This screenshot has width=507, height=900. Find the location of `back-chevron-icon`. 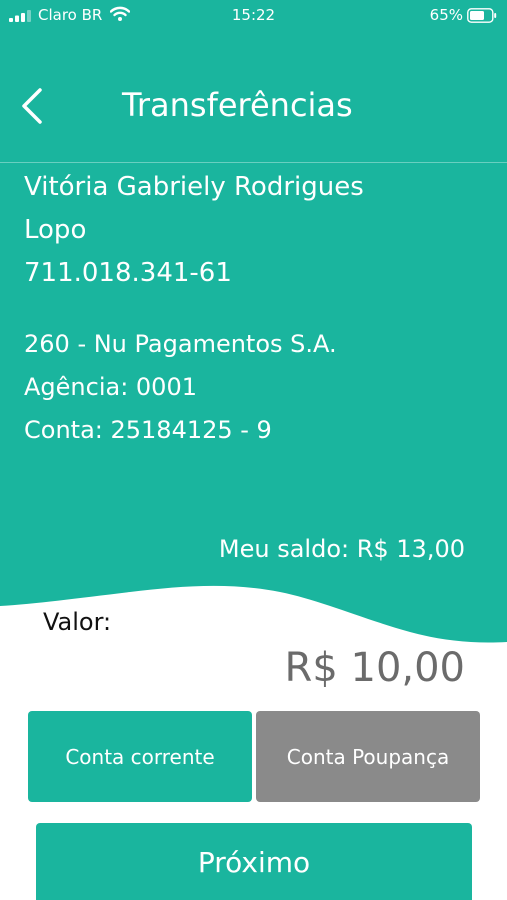

back-chevron-icon is located at coordinates (32, 106).